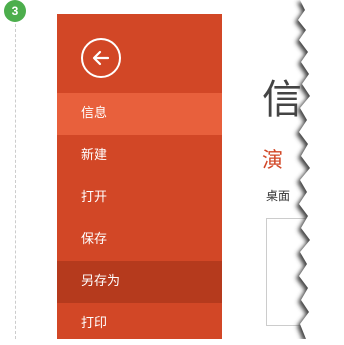 The width and height of the screenshot is (344, 345). Describe the element at coordinates (139, 240) in the screenshot. I see `menu-item-save: 保存` at that location.